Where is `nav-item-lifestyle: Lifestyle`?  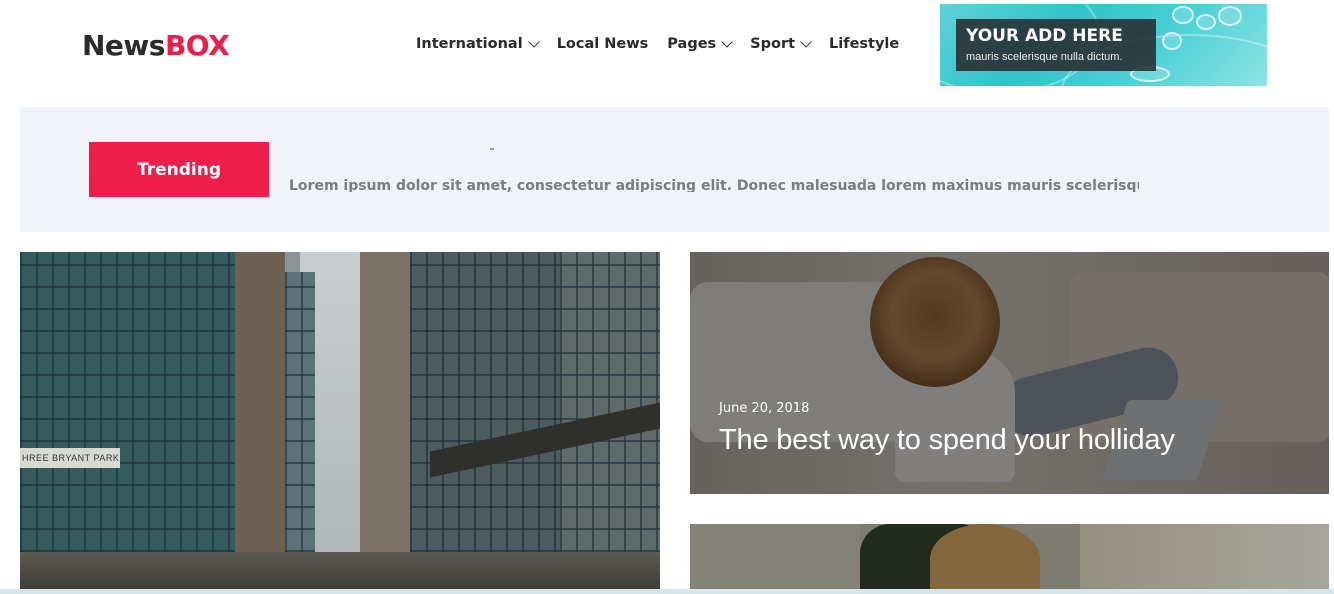
nav-item-lifestyle: Lifestyle is located at coordinates (864, 44).